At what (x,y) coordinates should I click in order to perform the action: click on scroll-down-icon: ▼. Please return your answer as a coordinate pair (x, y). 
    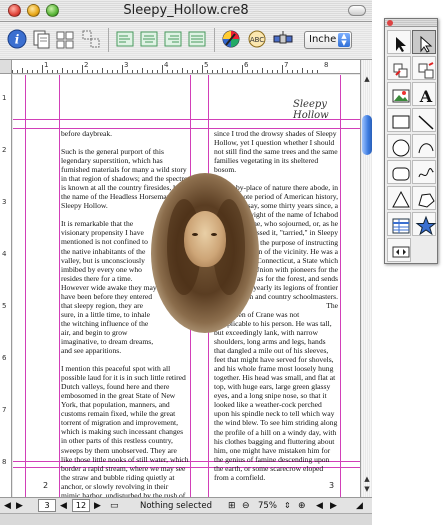
    Looking at the image, I should click on (367, 489).